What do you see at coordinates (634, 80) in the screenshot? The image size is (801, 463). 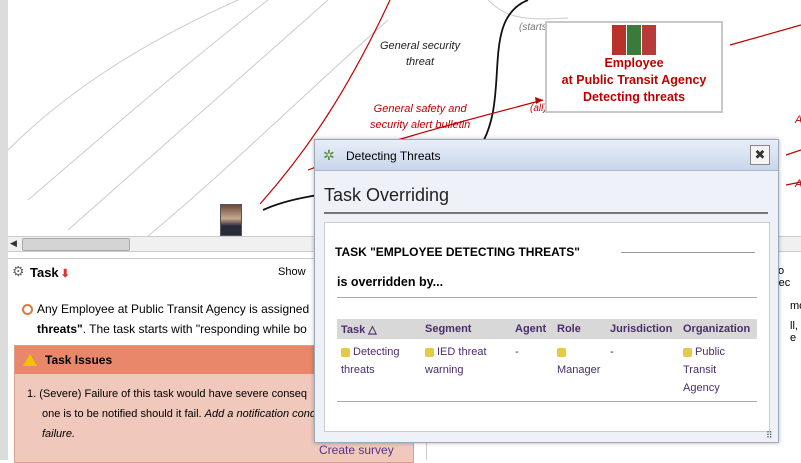 I see `node-title-line2: at Public Transit Agency` at bounding box center [634, 80].